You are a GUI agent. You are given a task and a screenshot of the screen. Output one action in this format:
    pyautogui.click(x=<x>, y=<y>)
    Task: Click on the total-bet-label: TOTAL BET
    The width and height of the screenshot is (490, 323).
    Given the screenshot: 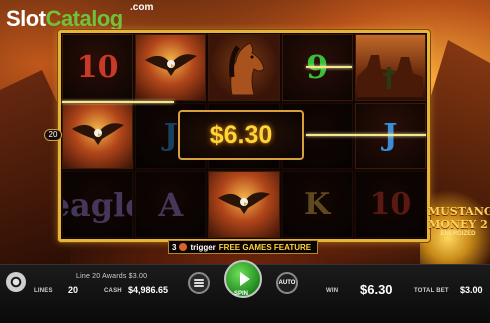 What is the action you would take?
    pyautogui.click(x=431, y=291)
    